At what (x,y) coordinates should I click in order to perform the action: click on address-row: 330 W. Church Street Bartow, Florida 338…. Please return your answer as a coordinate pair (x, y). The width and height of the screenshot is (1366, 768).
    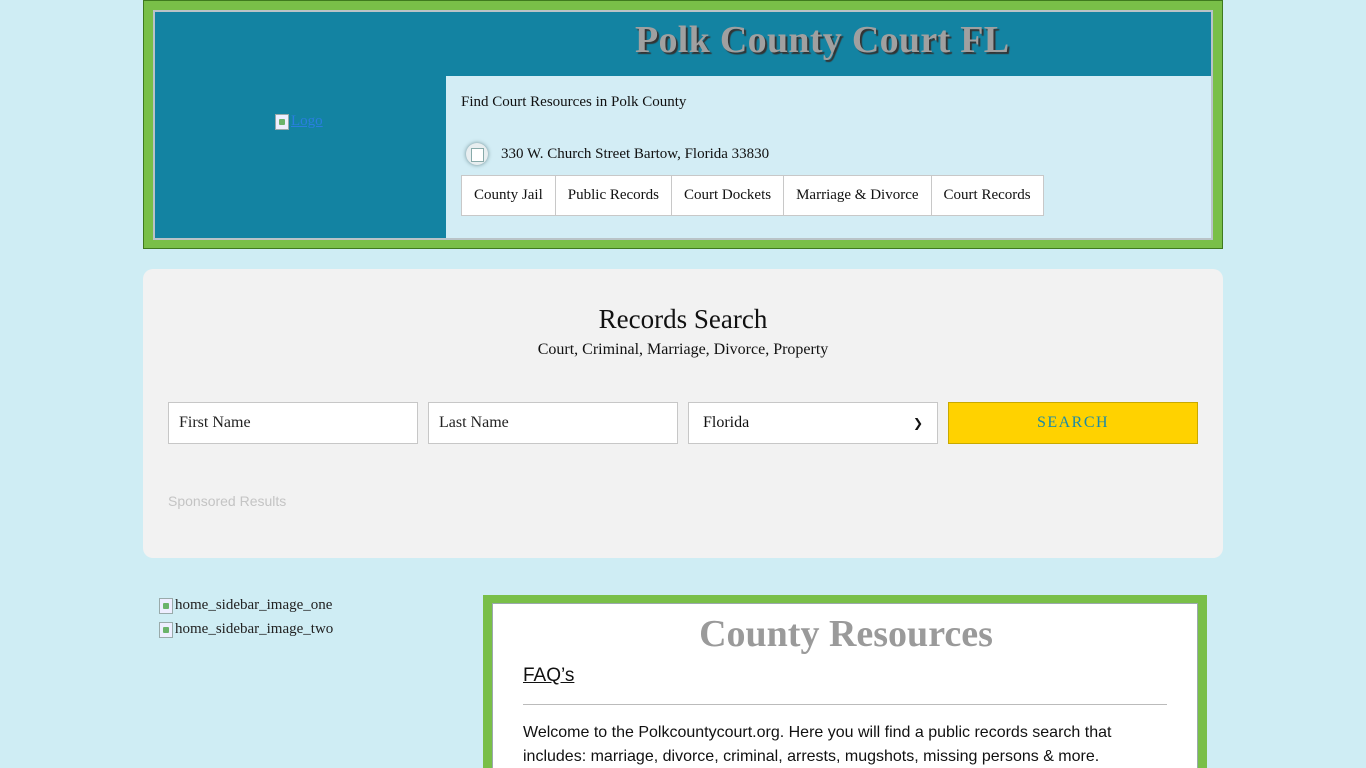
    Looking at the image, I should click on (617, 154).